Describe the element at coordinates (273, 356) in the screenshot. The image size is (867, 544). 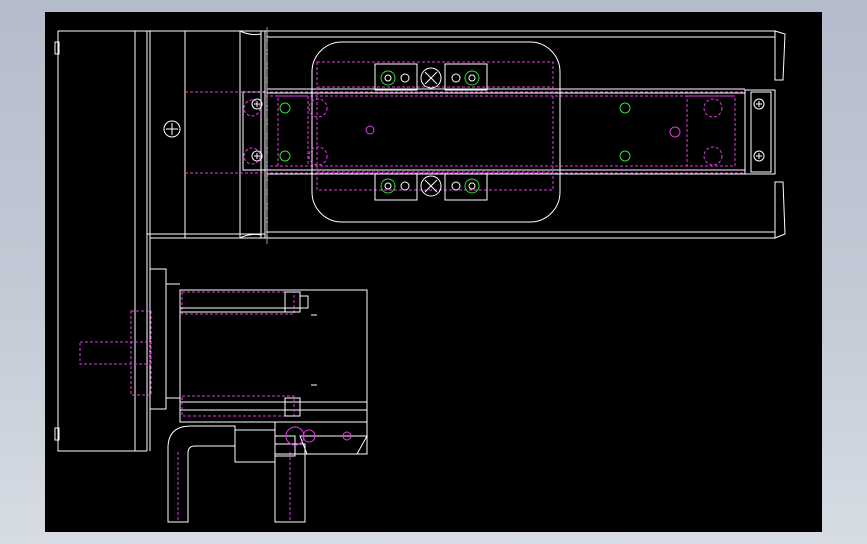
I see `lower-motor` at that location.